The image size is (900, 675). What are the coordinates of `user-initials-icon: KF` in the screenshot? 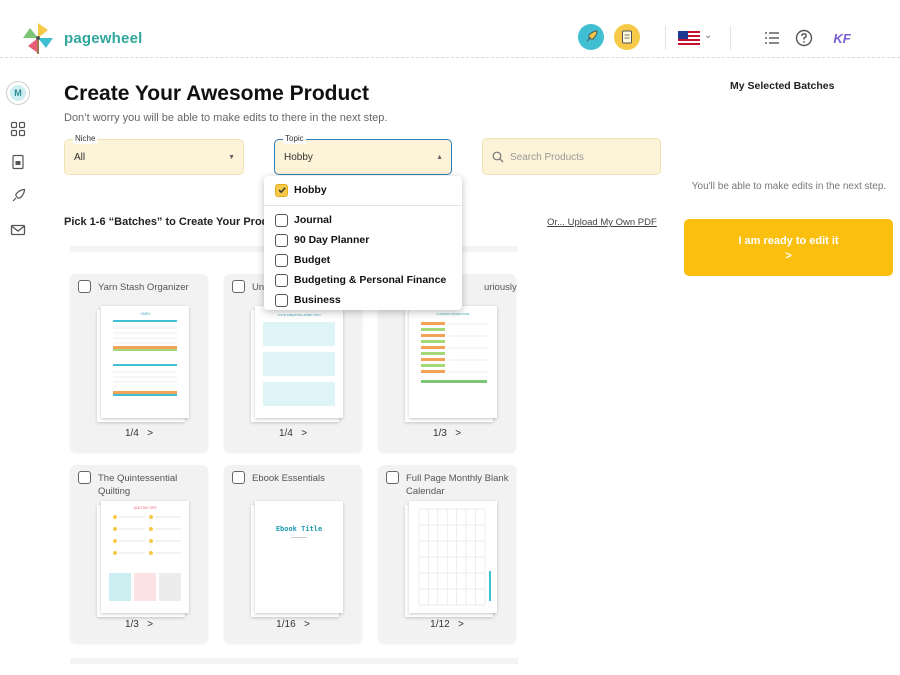 It's located at (842, 38).